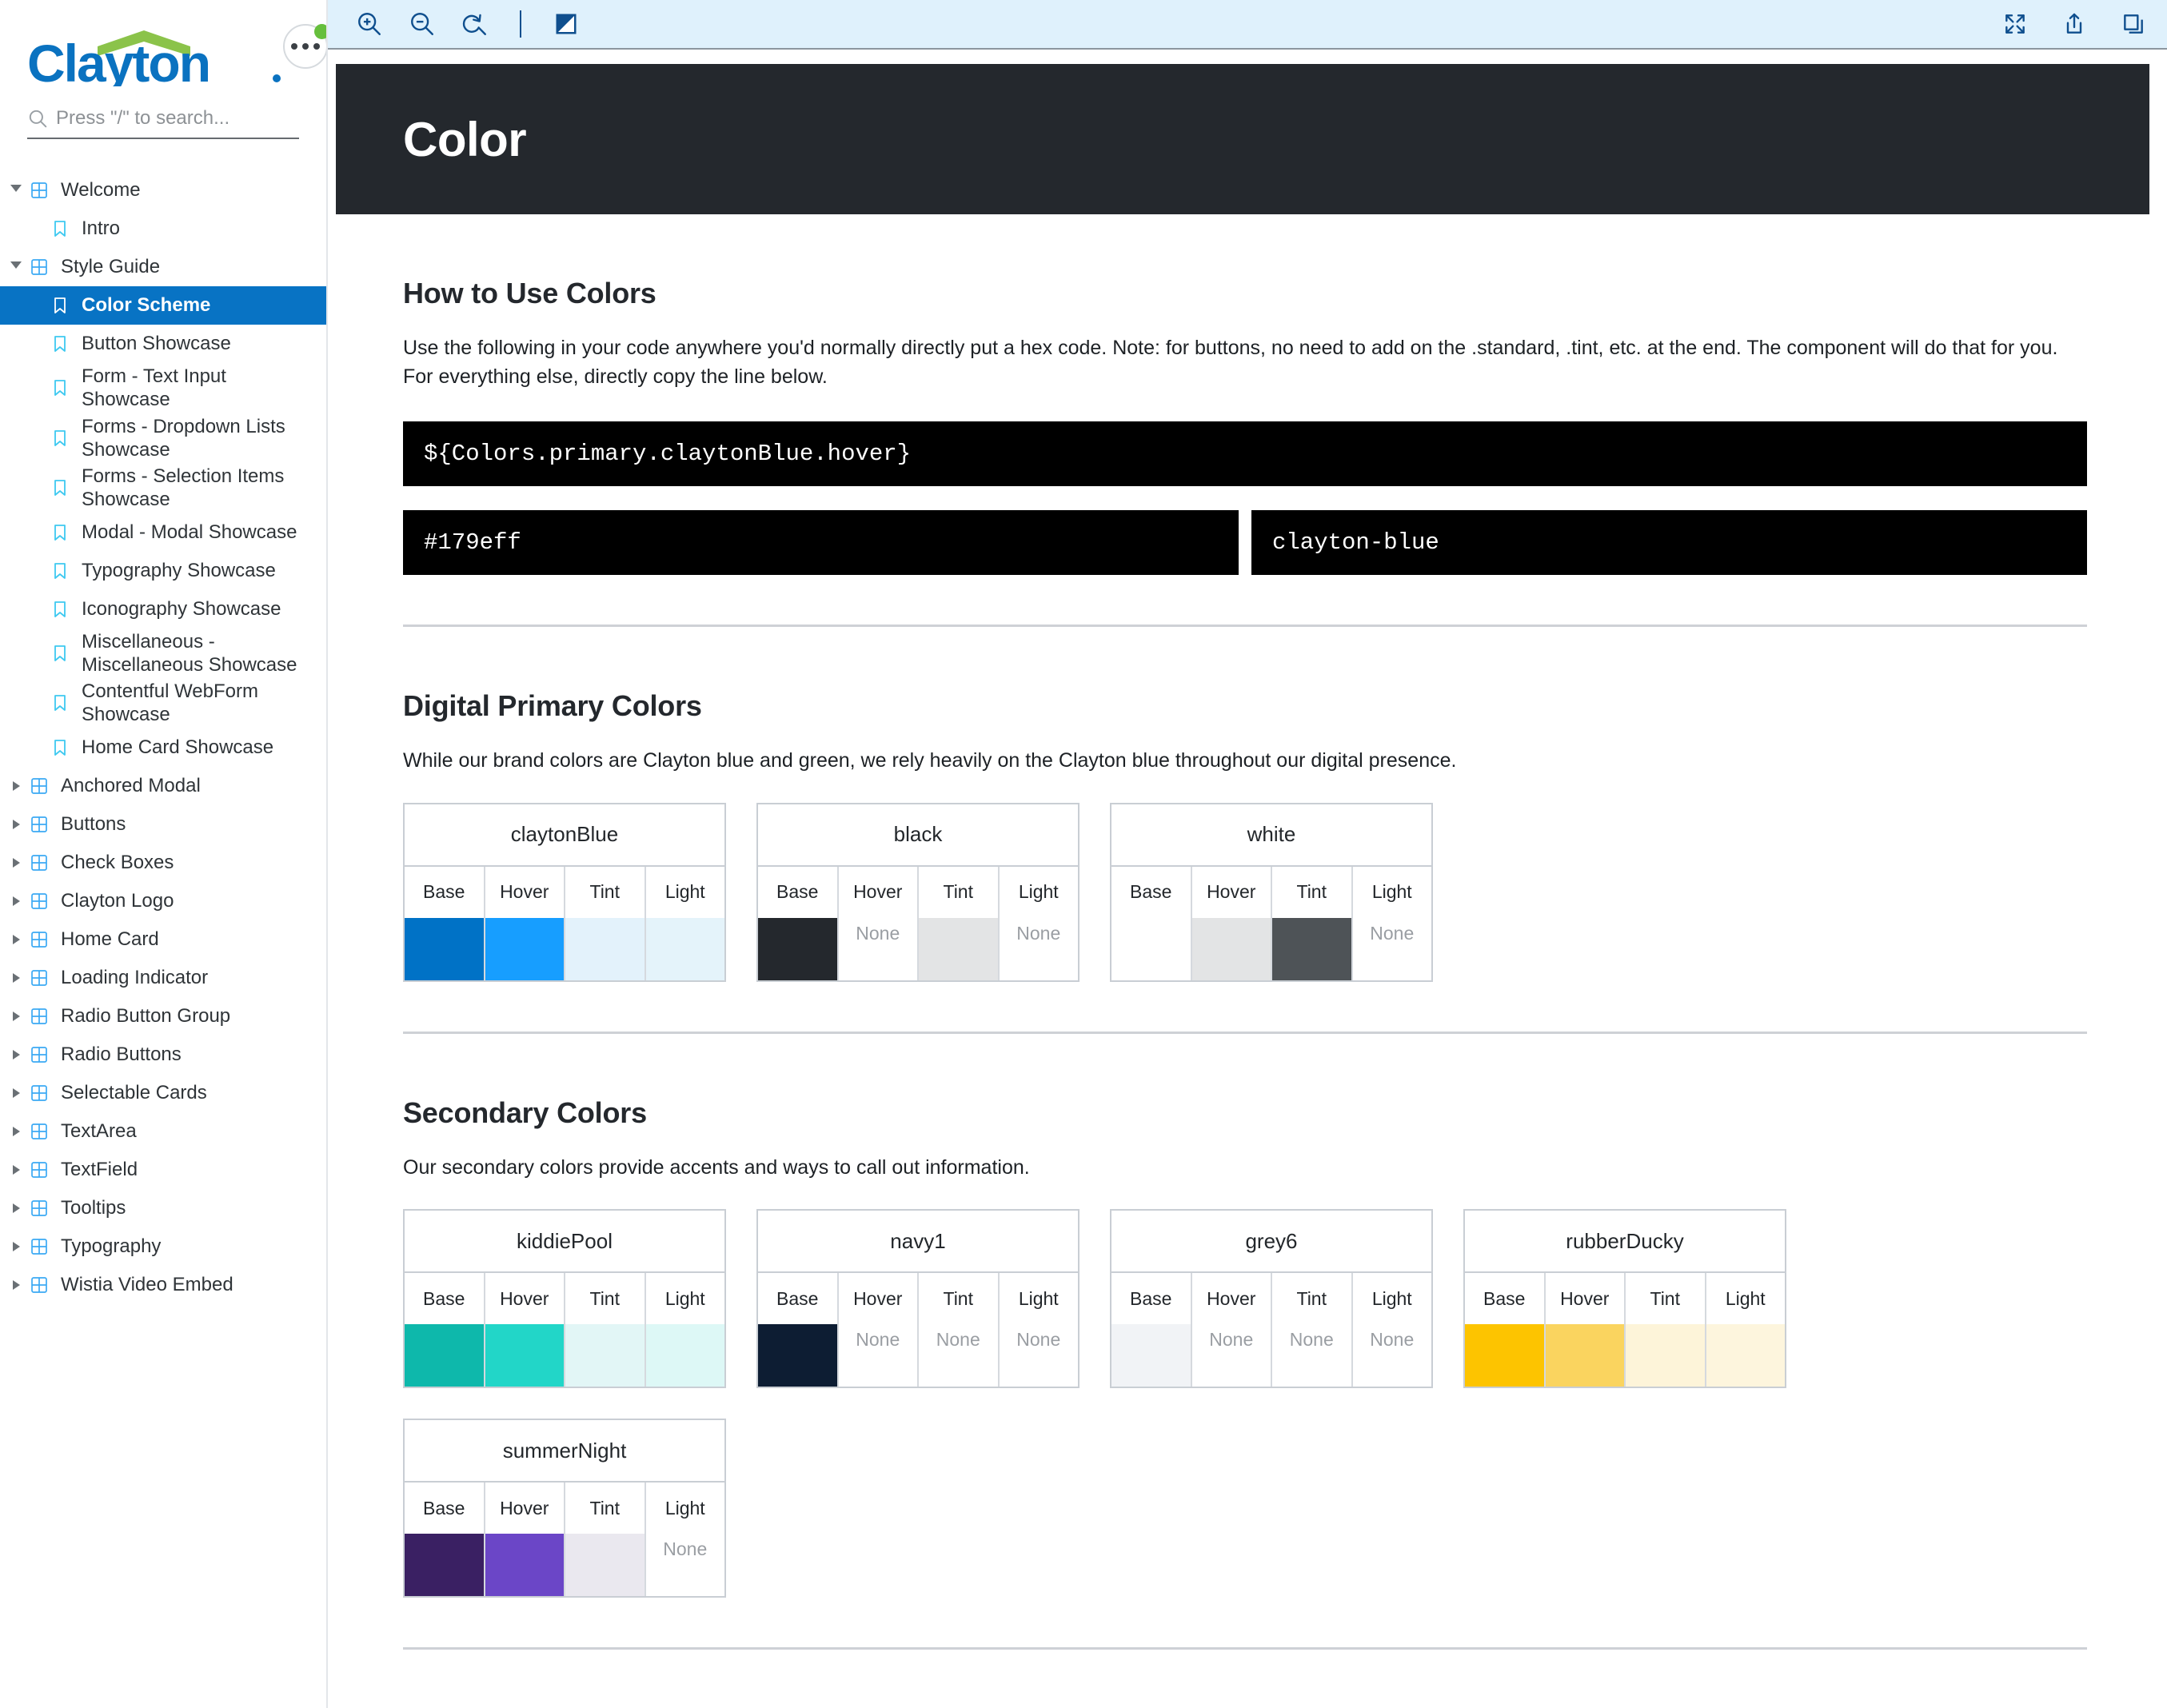  I want to click on swatch-column: Hover None, so click(879, 1330).